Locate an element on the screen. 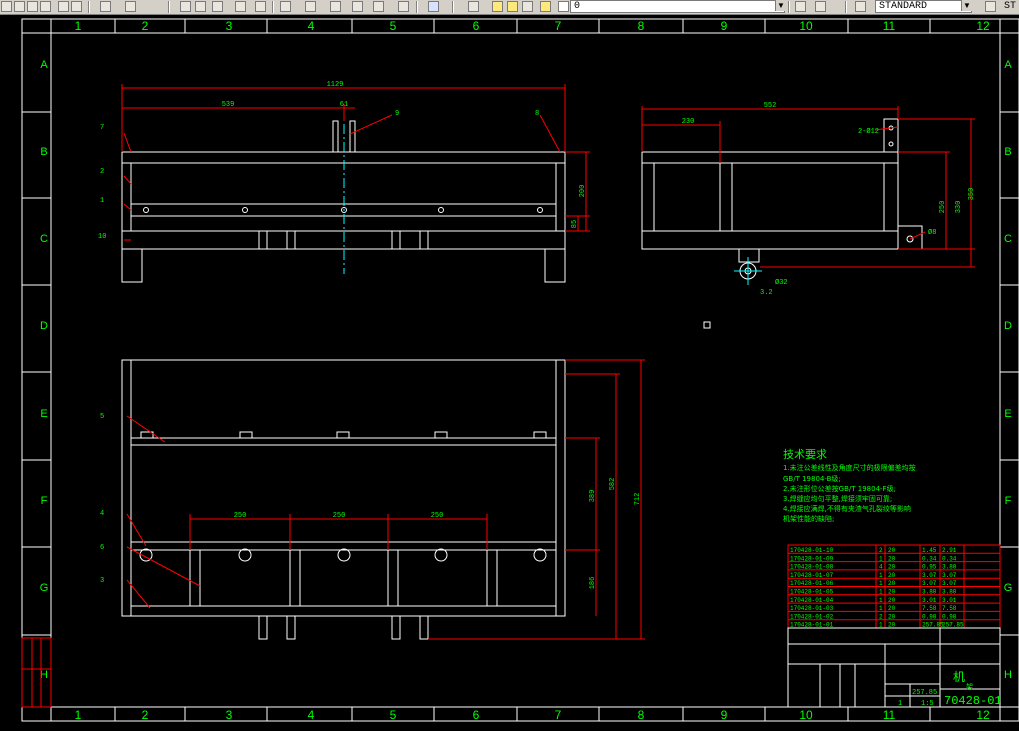 This screenshot has width=1019, height=731. layer-value: 0 is located at coordinates (577, 6).